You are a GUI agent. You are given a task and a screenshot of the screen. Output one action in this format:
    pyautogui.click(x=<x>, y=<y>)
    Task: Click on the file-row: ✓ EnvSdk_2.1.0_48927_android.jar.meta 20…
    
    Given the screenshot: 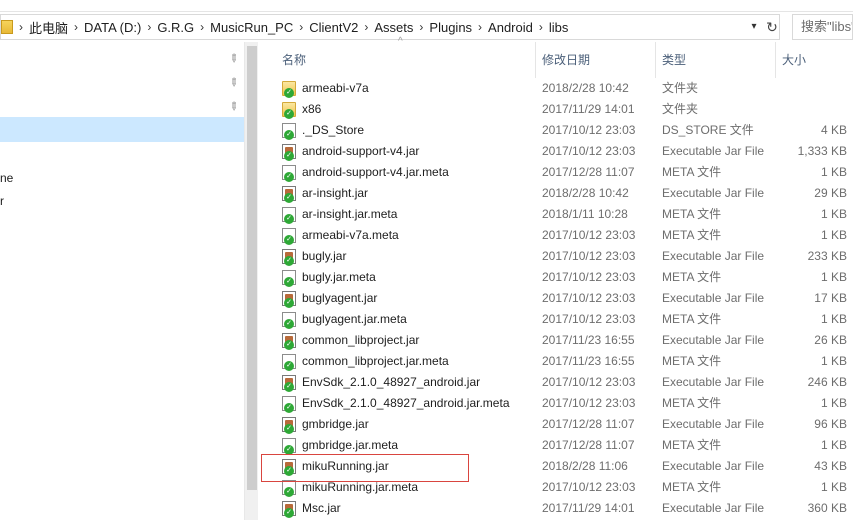 What is the action you would take?
    pyautogui.click(x=555, y=403)
    